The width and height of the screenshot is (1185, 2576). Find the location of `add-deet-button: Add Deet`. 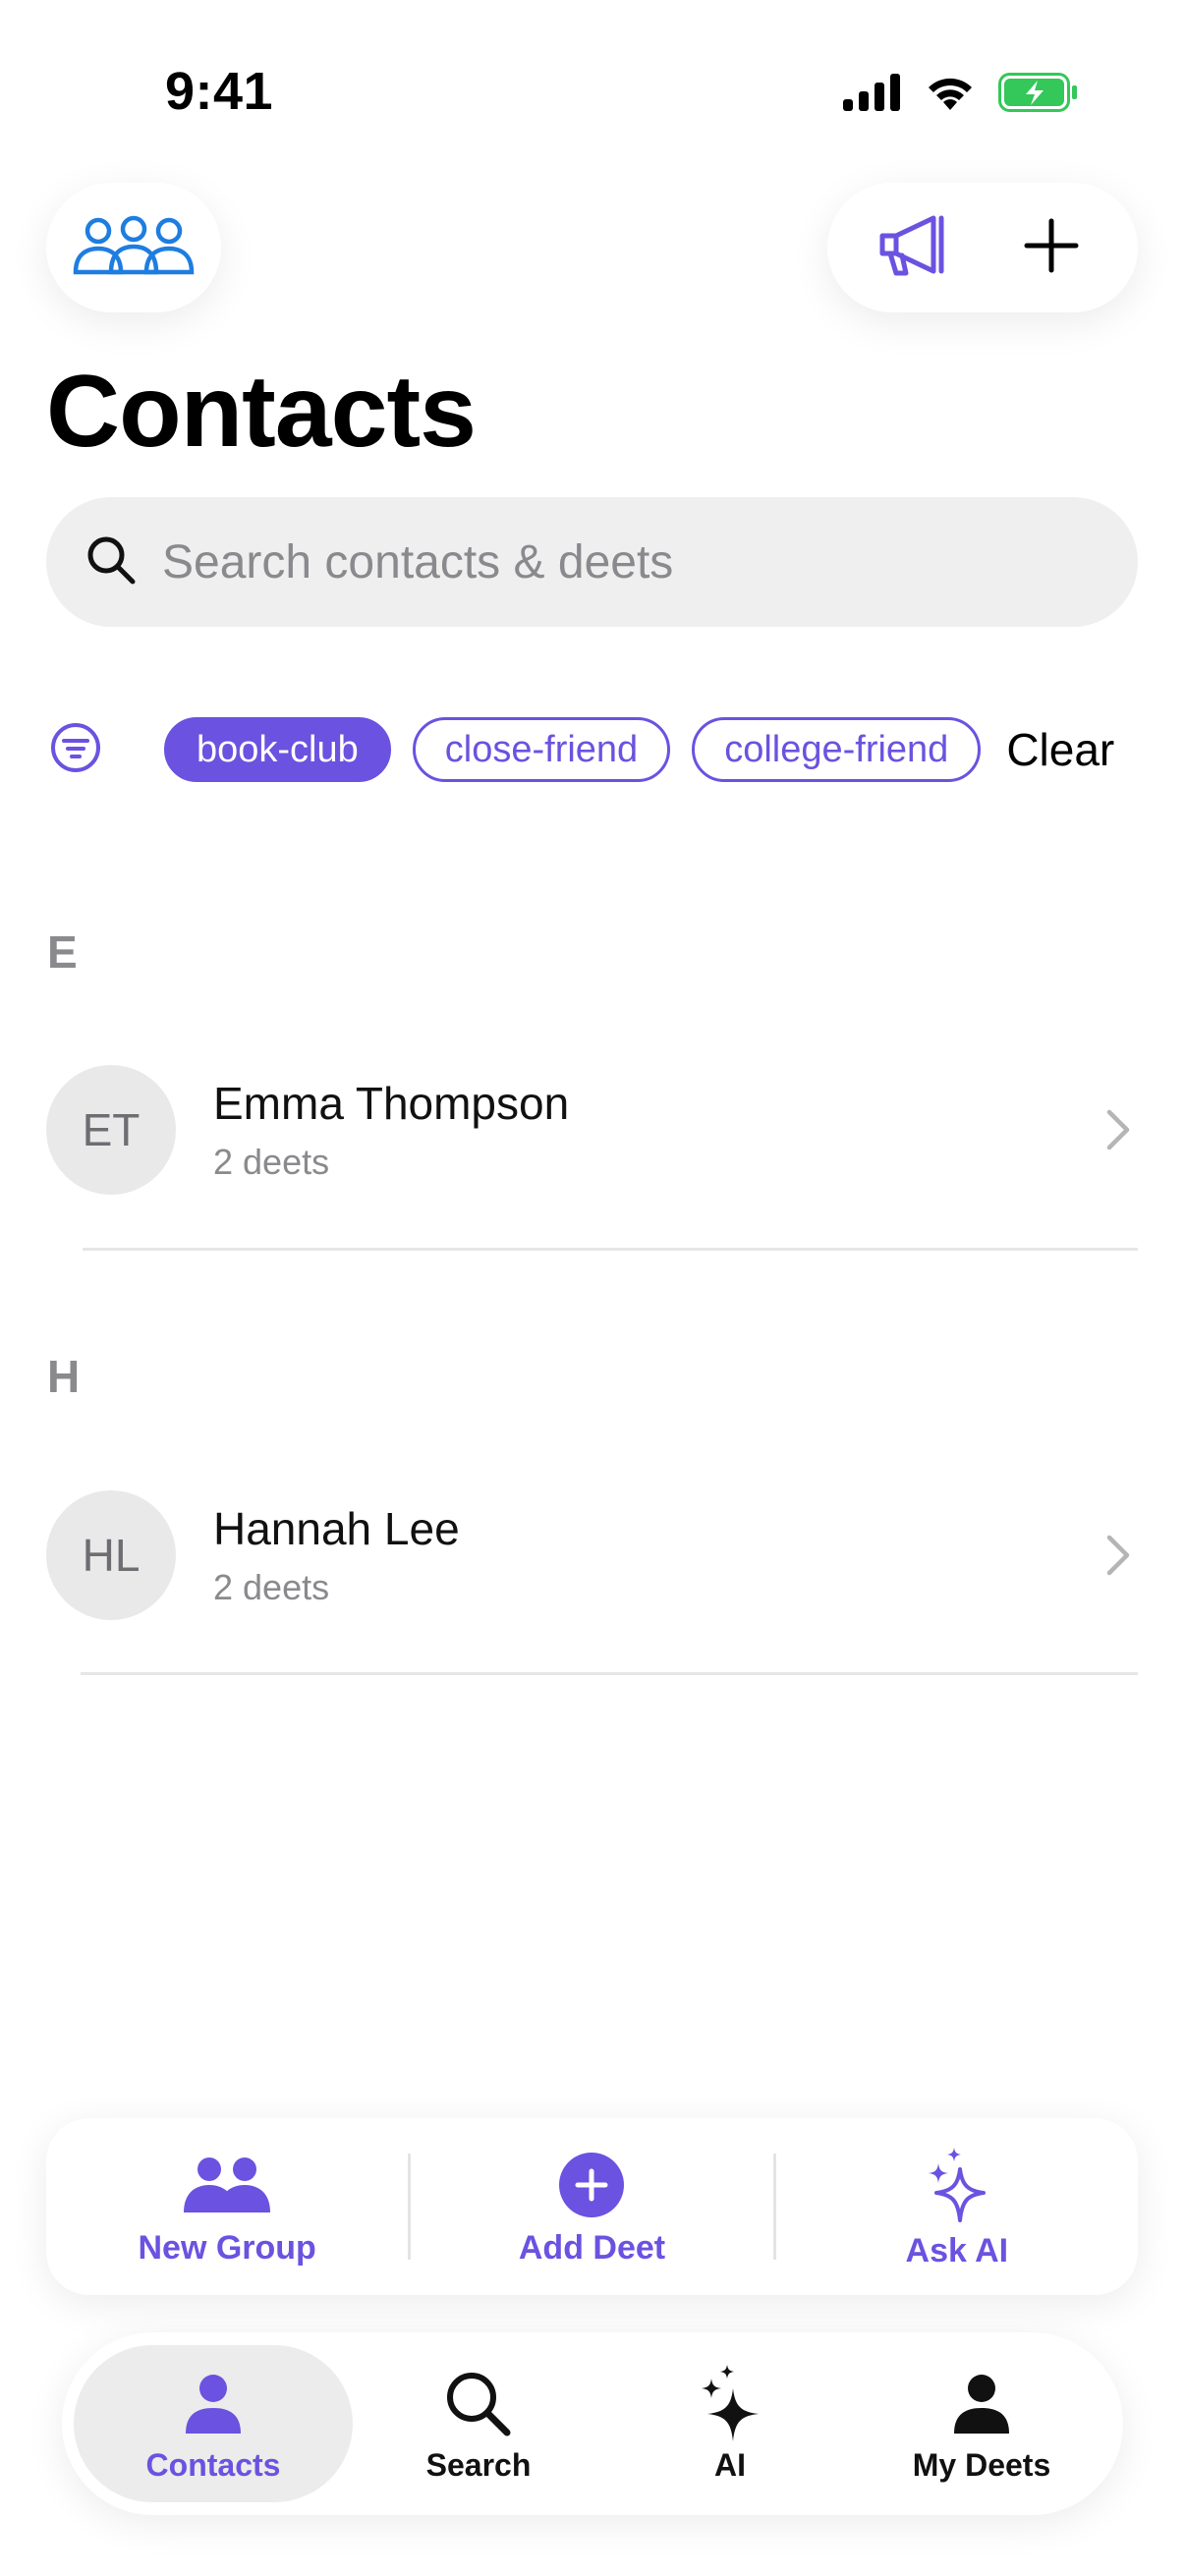

add-deet-button: Add Deet is located at coordinates (592, 2206).